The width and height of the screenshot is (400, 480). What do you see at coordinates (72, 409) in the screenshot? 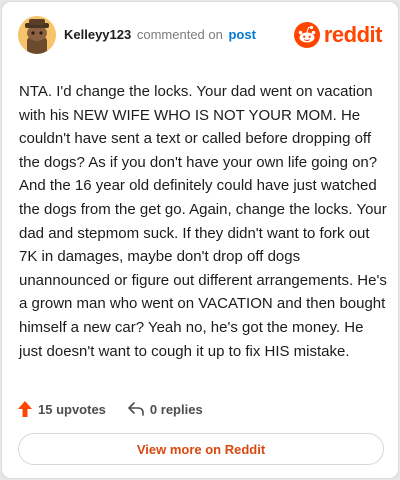
I see `upvotes-count: 15 upvotes` at bounding box center [72, 409].